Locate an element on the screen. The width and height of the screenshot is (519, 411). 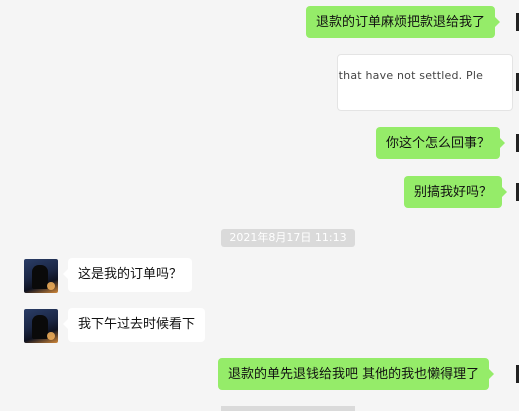
incoming-message: 这是我的订单吗？ is located at coordinates (127, 275).